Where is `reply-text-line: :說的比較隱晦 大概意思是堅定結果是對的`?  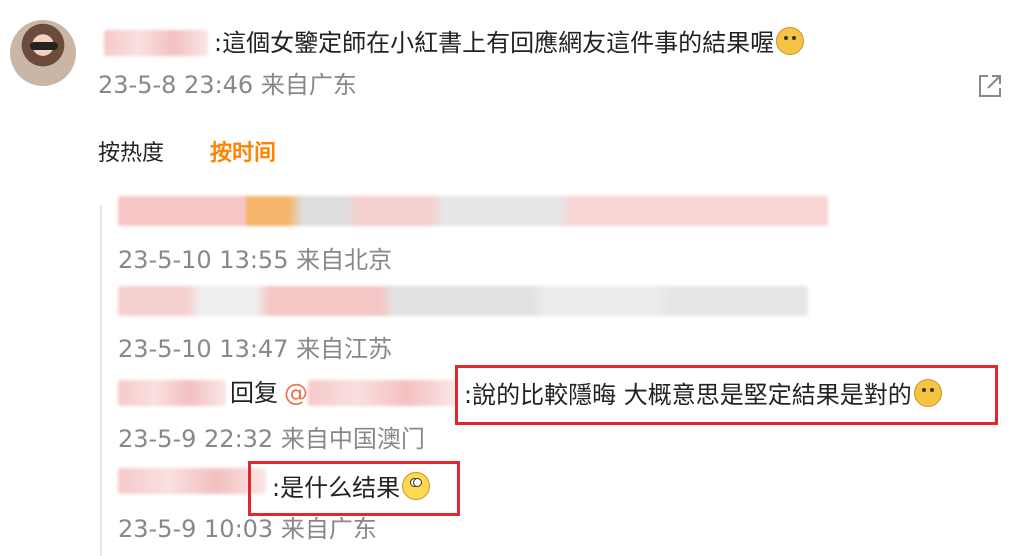
reply-text-line: :說的比較隱晦 大概意思是堅定結果是對的 is located at coordinates (703, 394).